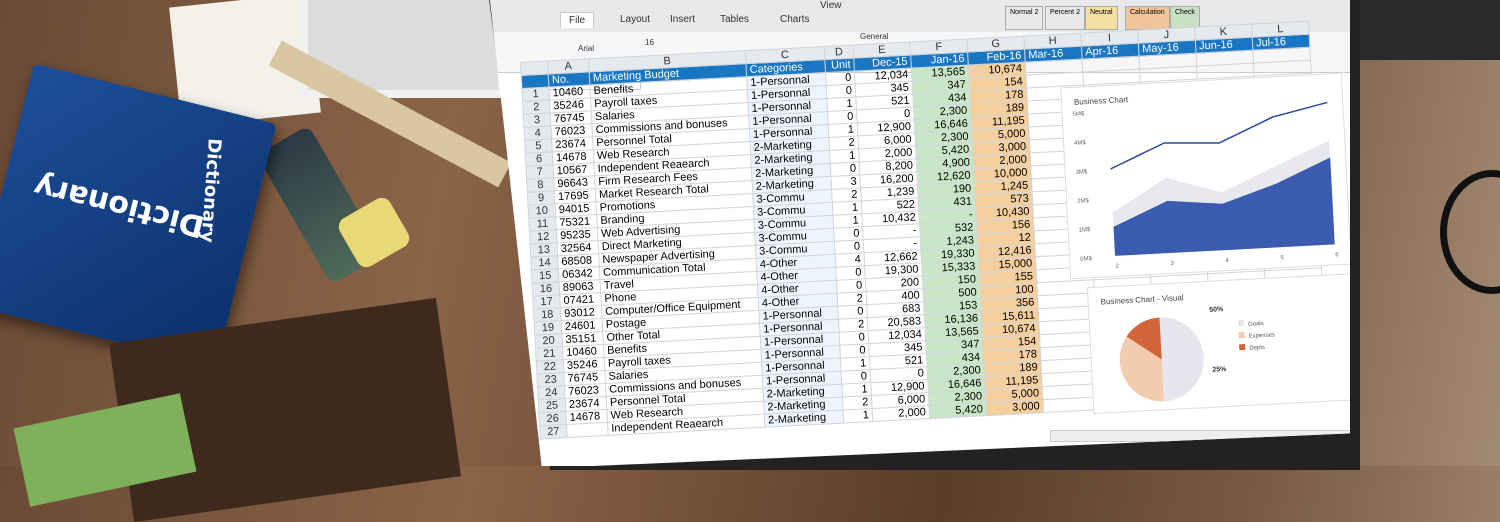  I want to click on cable, so click(1470, 232).